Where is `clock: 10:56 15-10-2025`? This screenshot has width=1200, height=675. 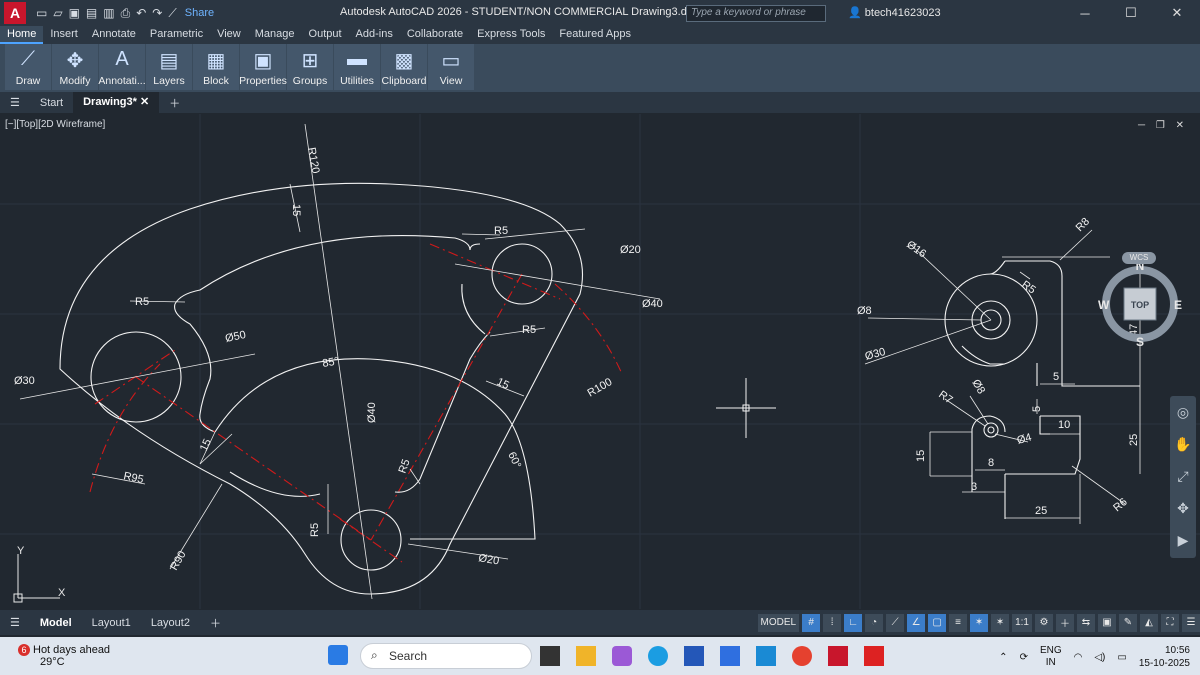
clock: 10:56 15-10-2025 is located at coordinates (1164, 657).